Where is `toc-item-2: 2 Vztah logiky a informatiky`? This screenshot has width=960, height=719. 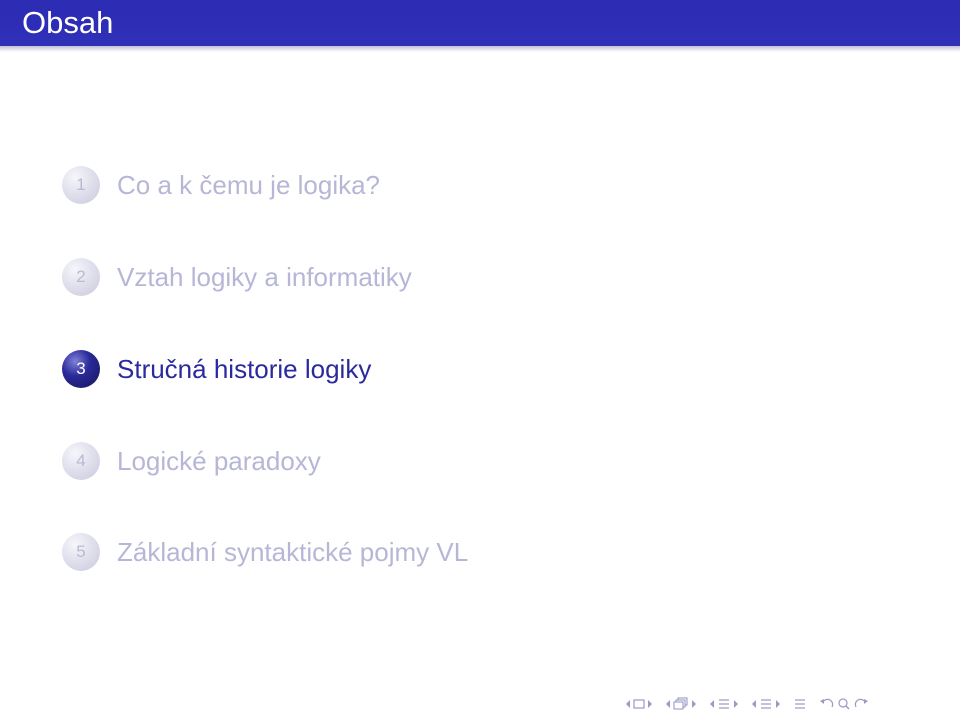
toc-item-2: 2 Vztah logiky a informatiky is located at coordinates (237, 277).